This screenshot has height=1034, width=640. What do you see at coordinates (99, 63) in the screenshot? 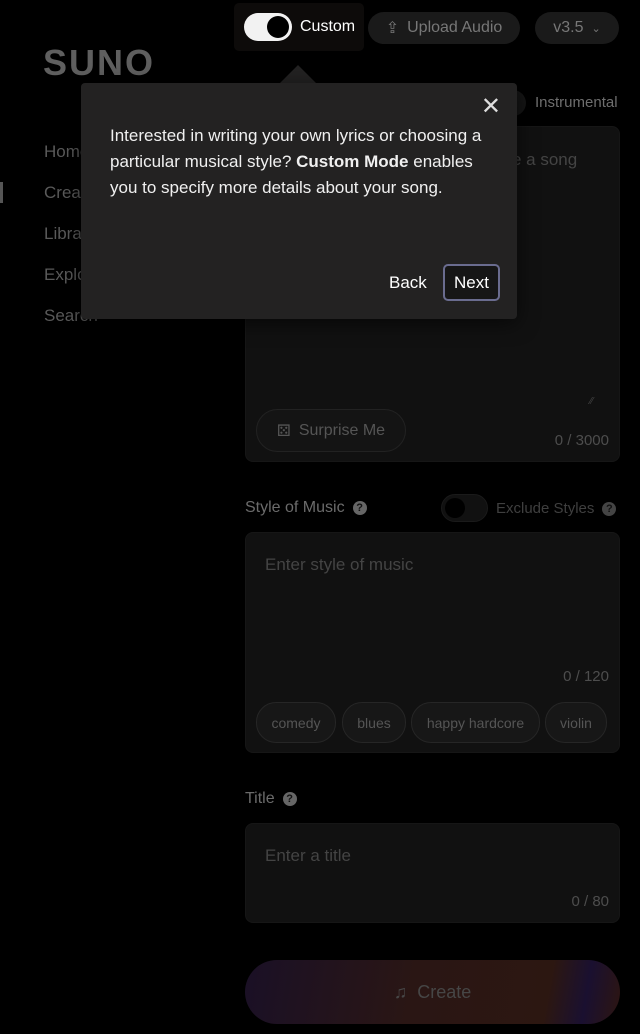
I see `suno-logo: SUNO` at bounding box center [99, 63].